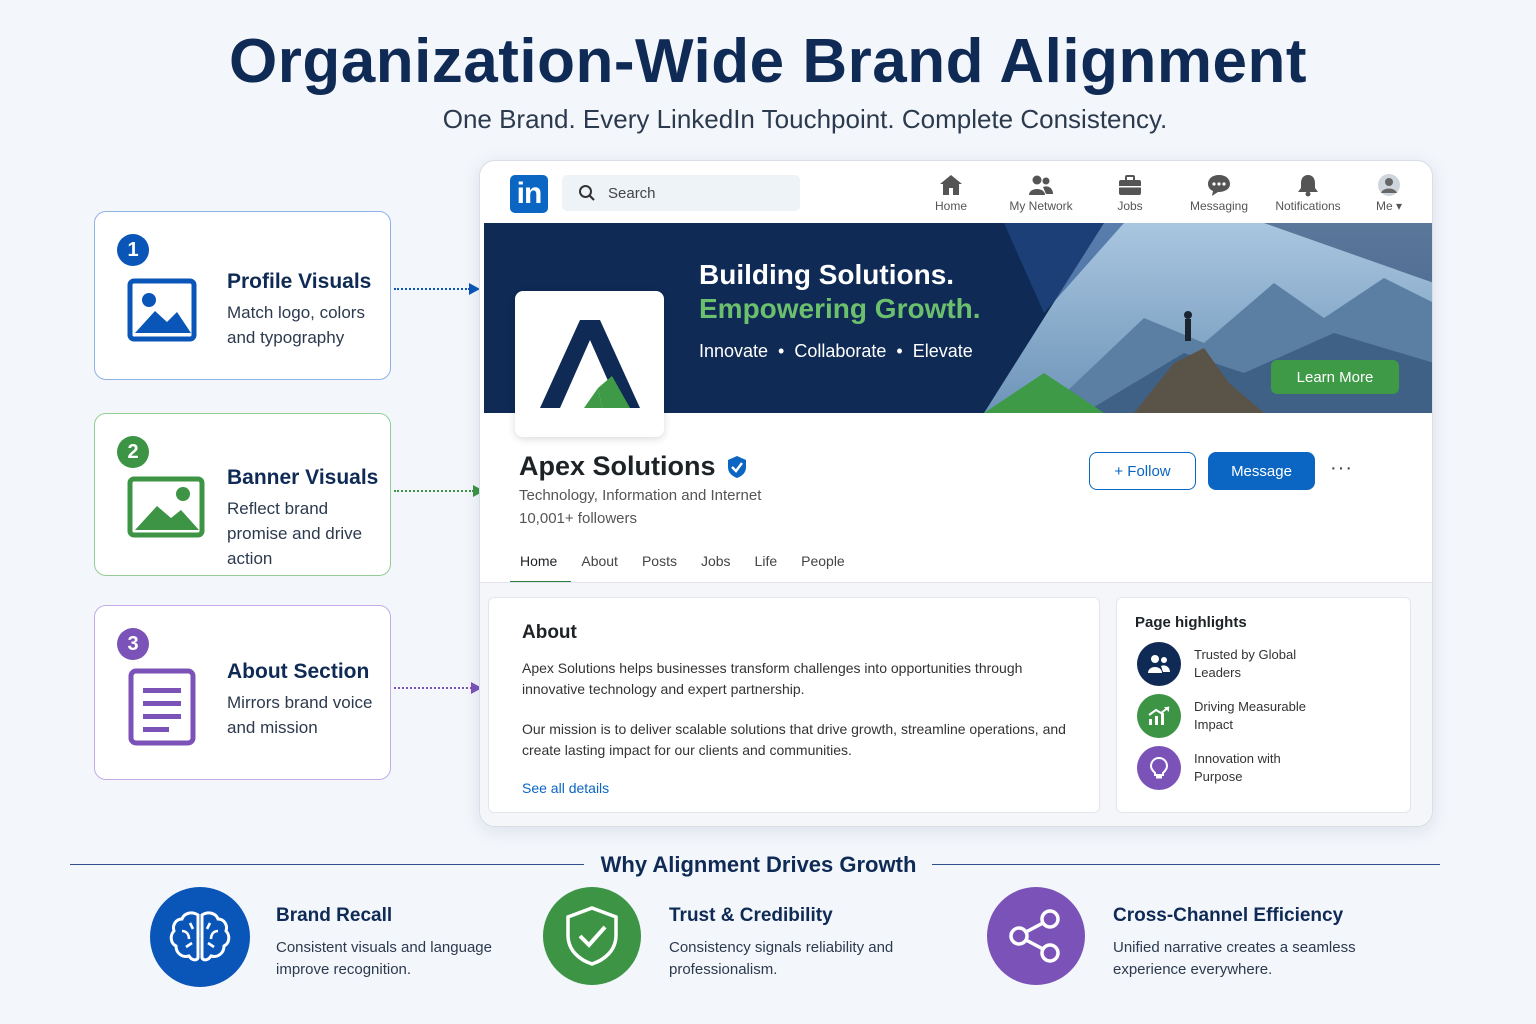  I want to click on benefit-title: Cross-Channel Efficiency, so click(1228, 915).